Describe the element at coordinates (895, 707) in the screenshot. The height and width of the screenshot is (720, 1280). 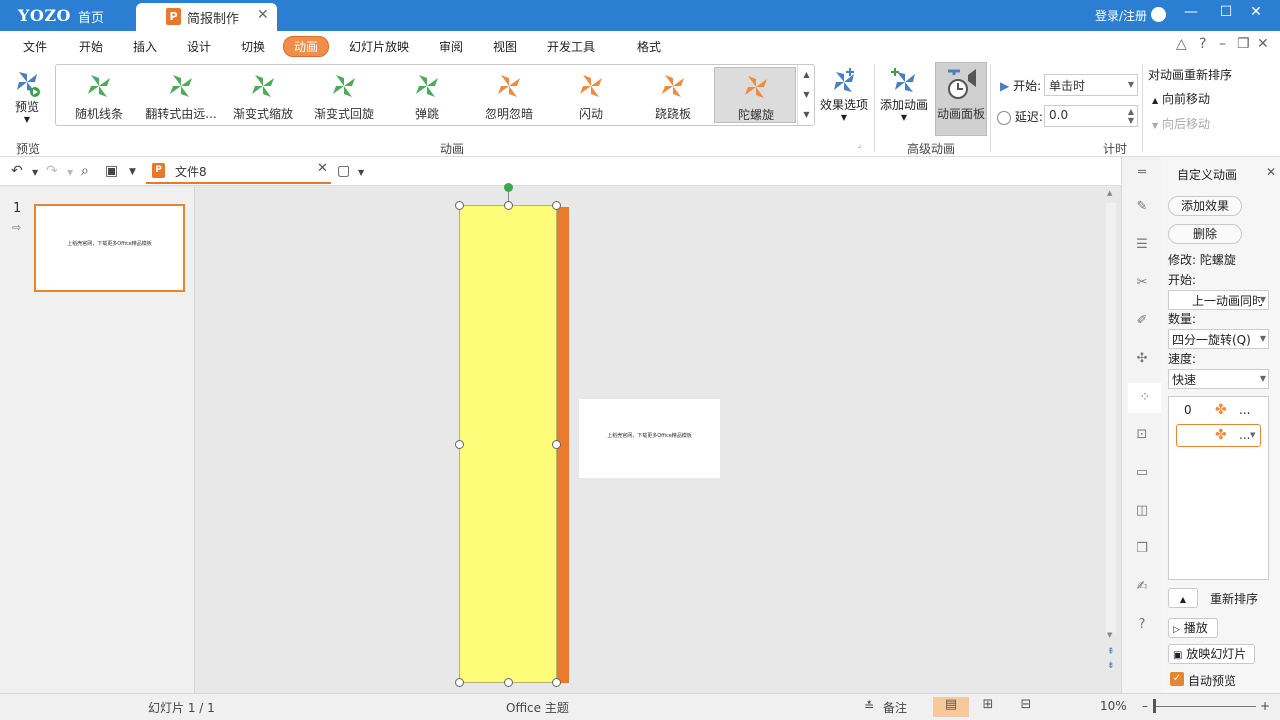
I see `notes-button: 备注` at that location.